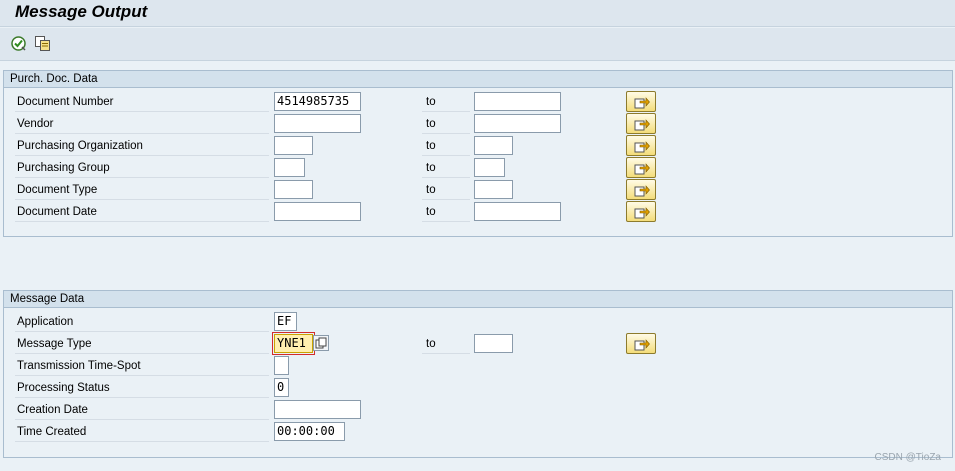 The width and height of the screenshot is (955, 471). Describe the element at coordinates (489, 167) in the screenshot. I see `purchasing-group-to-input` at that location.